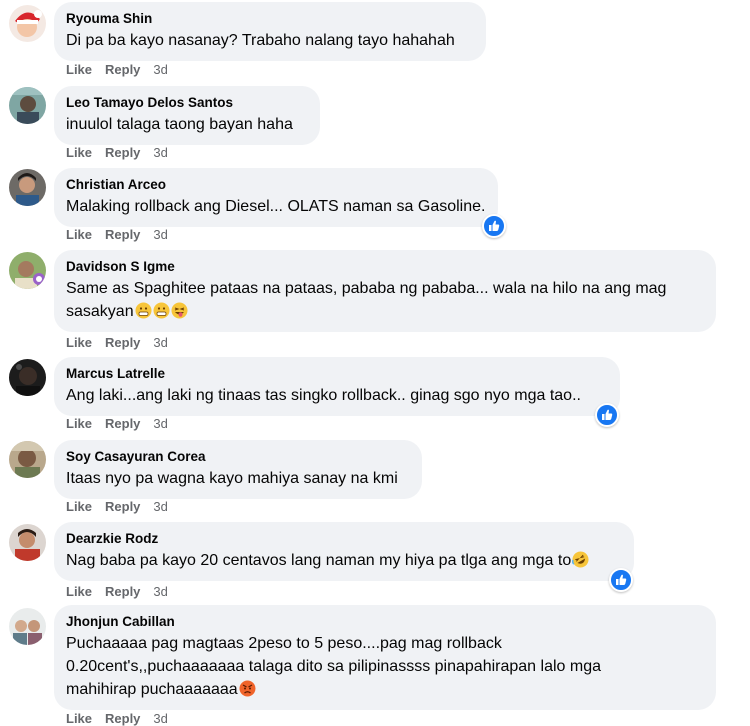 This screenshot has height=726, width=750. What do you see at coordinates (270, 18) in the screenshot?
I see `comment-author: Ryouma Shin` at bounding box center [270, 18].